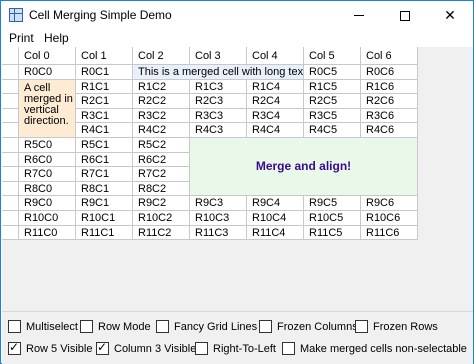  Describe the element at coordinates (104, 72) in the screenshot. I see `grid-cell: R0C1` at that location.